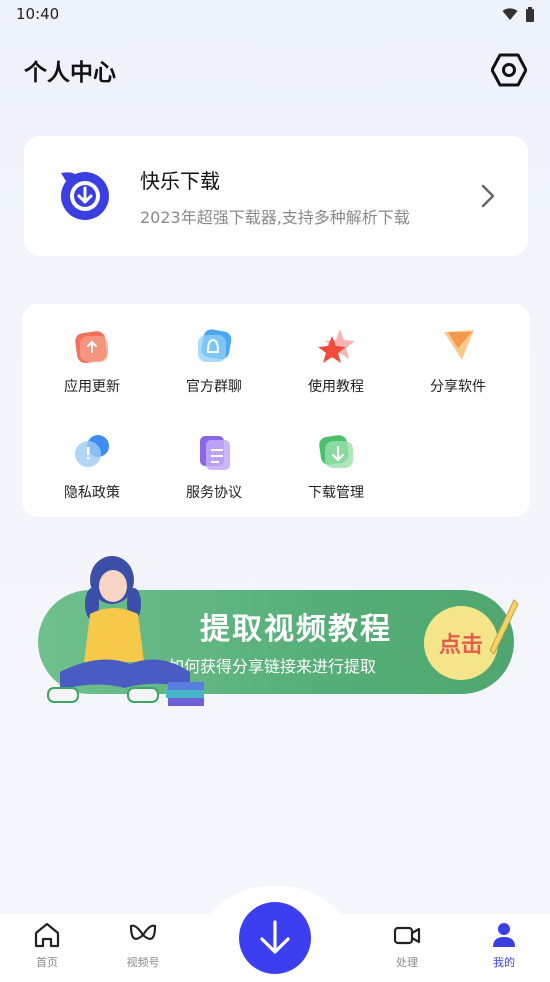 The image size is (550, 982). What do you see at coordinates (276, 196) in the screenshot?
I see `app-info-card: 快乐下载 2023年超强下载器,支持多种解析下载` at bounding box center [276, 196].